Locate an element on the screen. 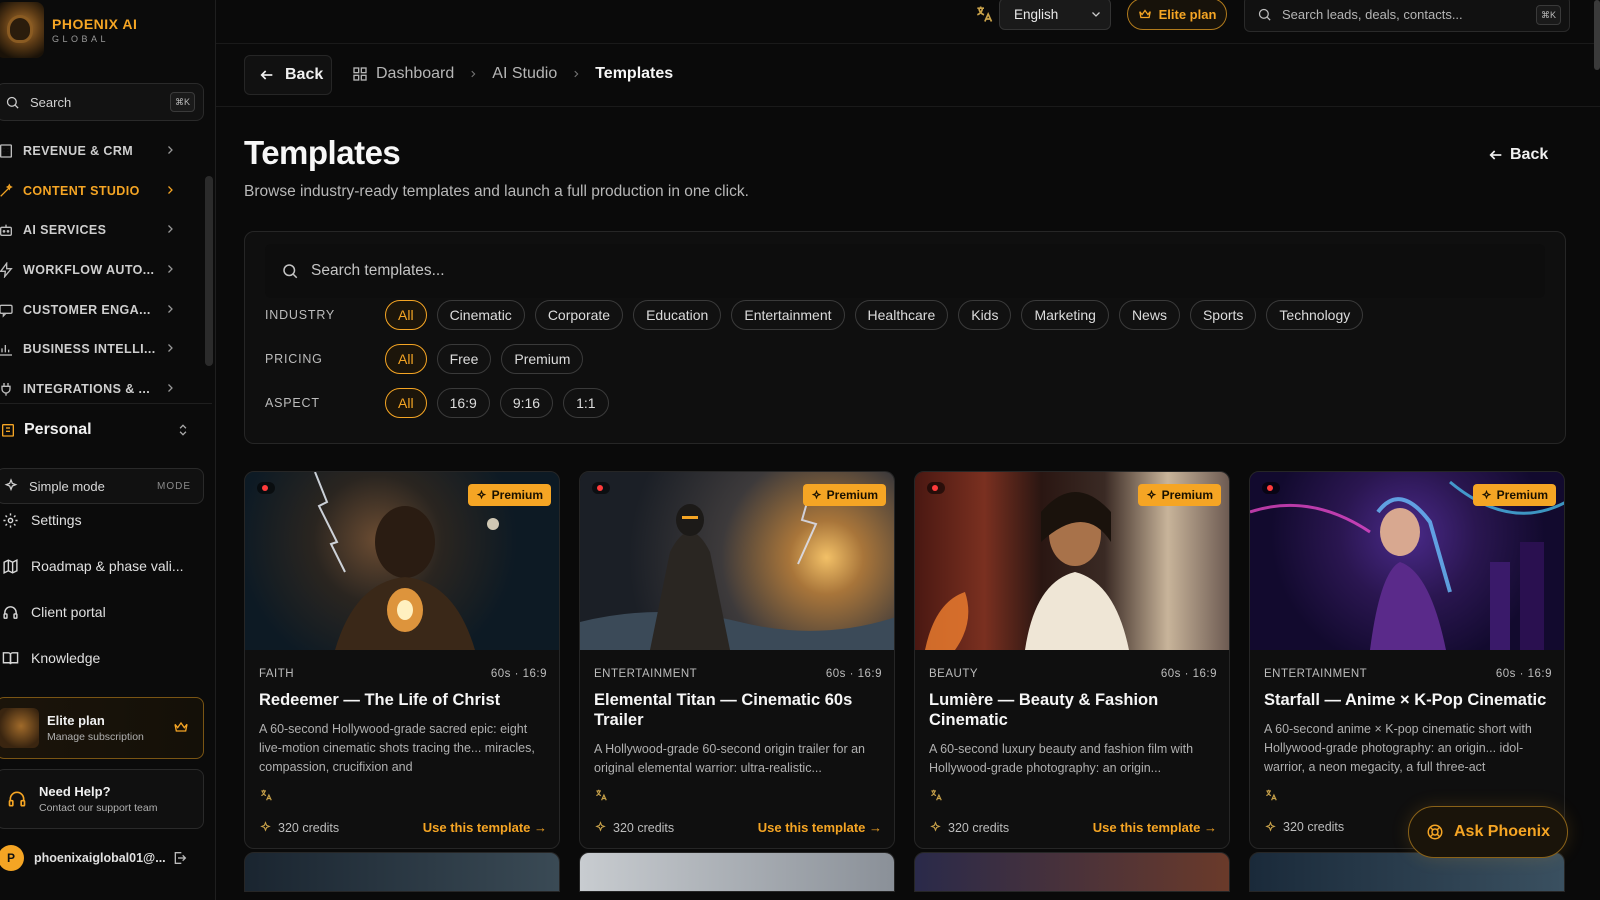  logout-icon is located at coordinates (180, 858).